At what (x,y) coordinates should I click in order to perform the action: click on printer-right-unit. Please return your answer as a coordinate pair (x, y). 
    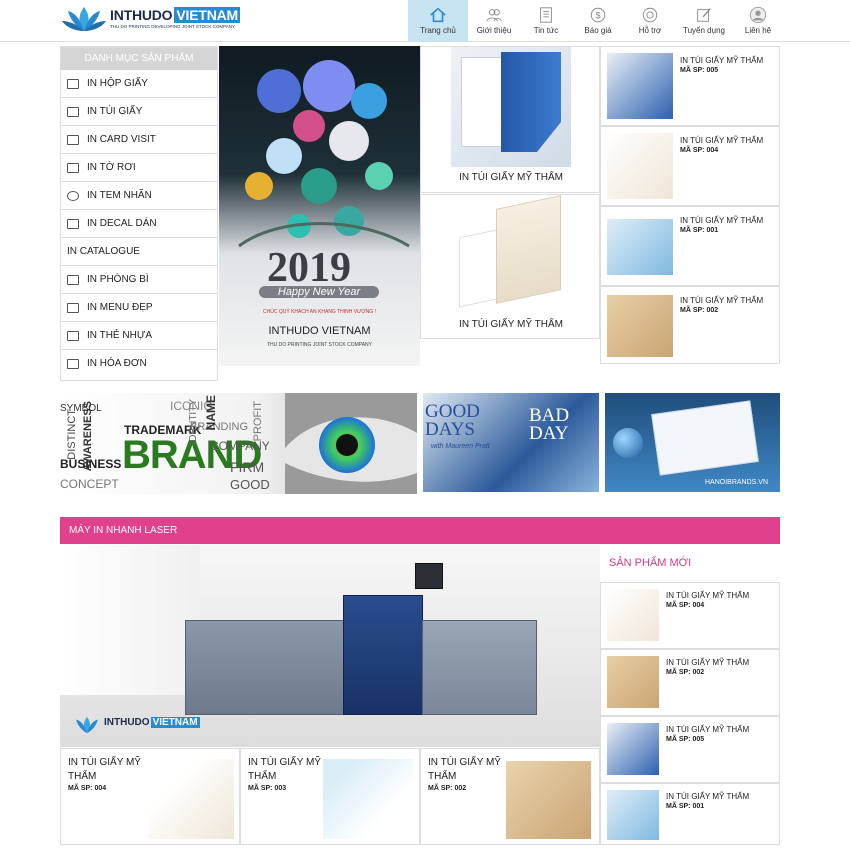
    Looking at the image, I should click on (479, 667).